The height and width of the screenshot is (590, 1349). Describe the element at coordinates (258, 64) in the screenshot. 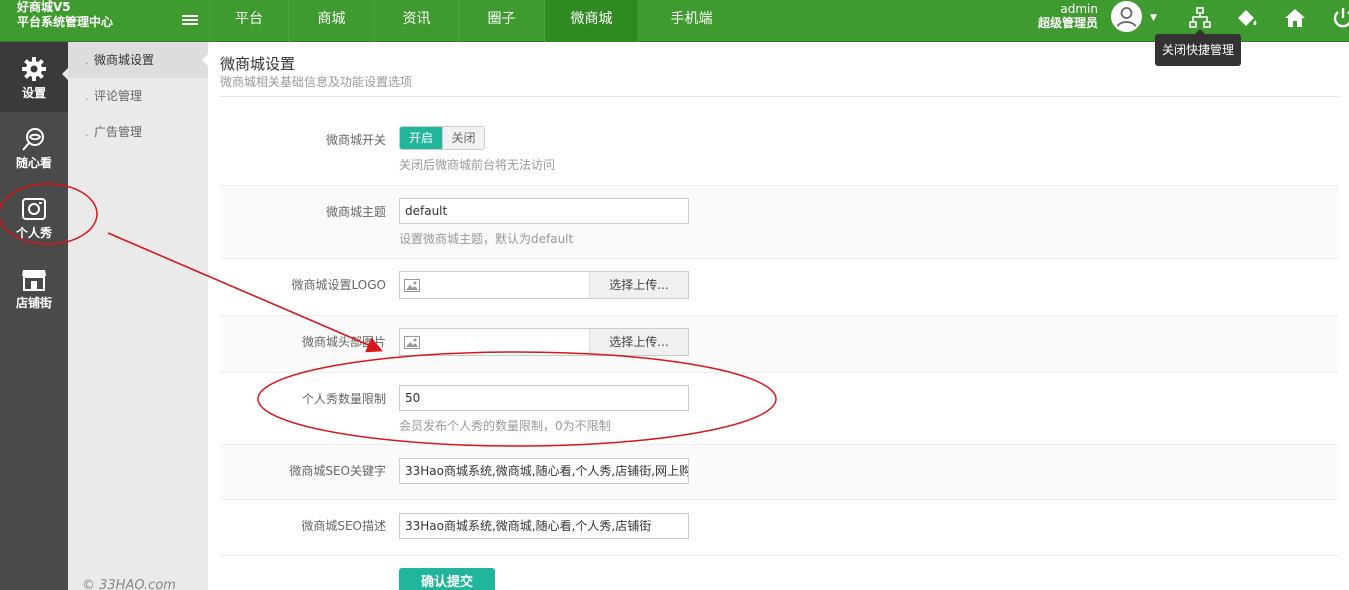

I see `page-title: 微商城设置` at that location.